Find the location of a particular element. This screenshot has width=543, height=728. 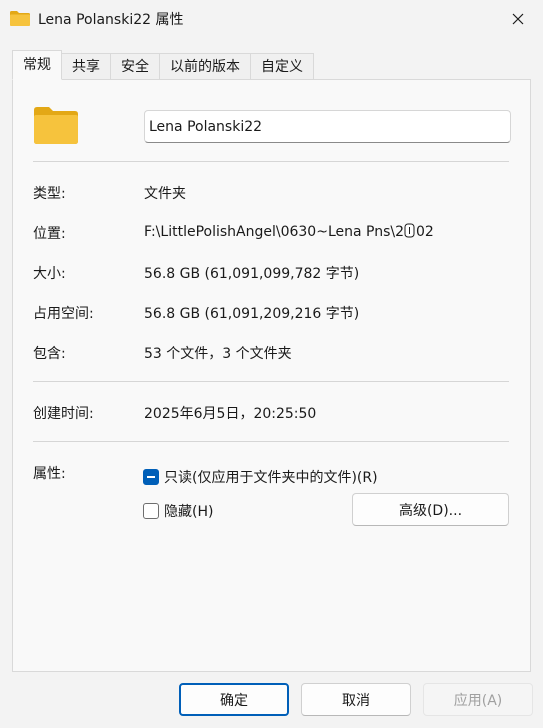

apply-button: 应用(A) is located at coordinates (478, 699).